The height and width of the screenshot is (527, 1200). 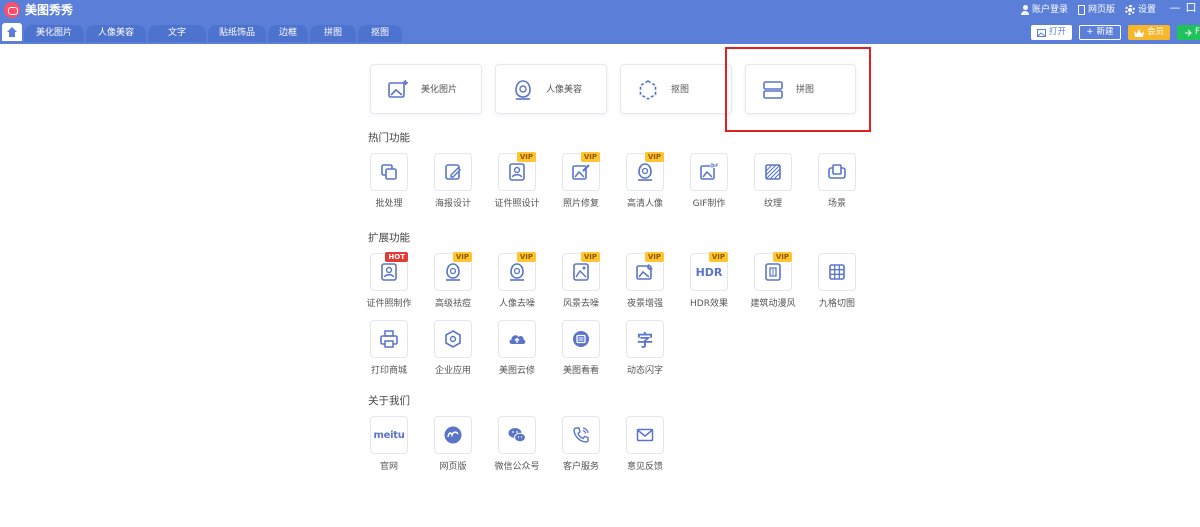 What do you see at coordinates (581, 350) in the screenshot?
I see `tool-viewer: 美图看看` at bounding box center [581, 350].